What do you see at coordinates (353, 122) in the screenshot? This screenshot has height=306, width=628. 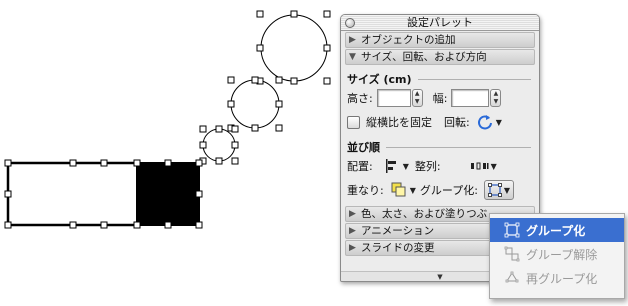 I see `lock-ratio-checkbox` at bounding box center [353, 122].